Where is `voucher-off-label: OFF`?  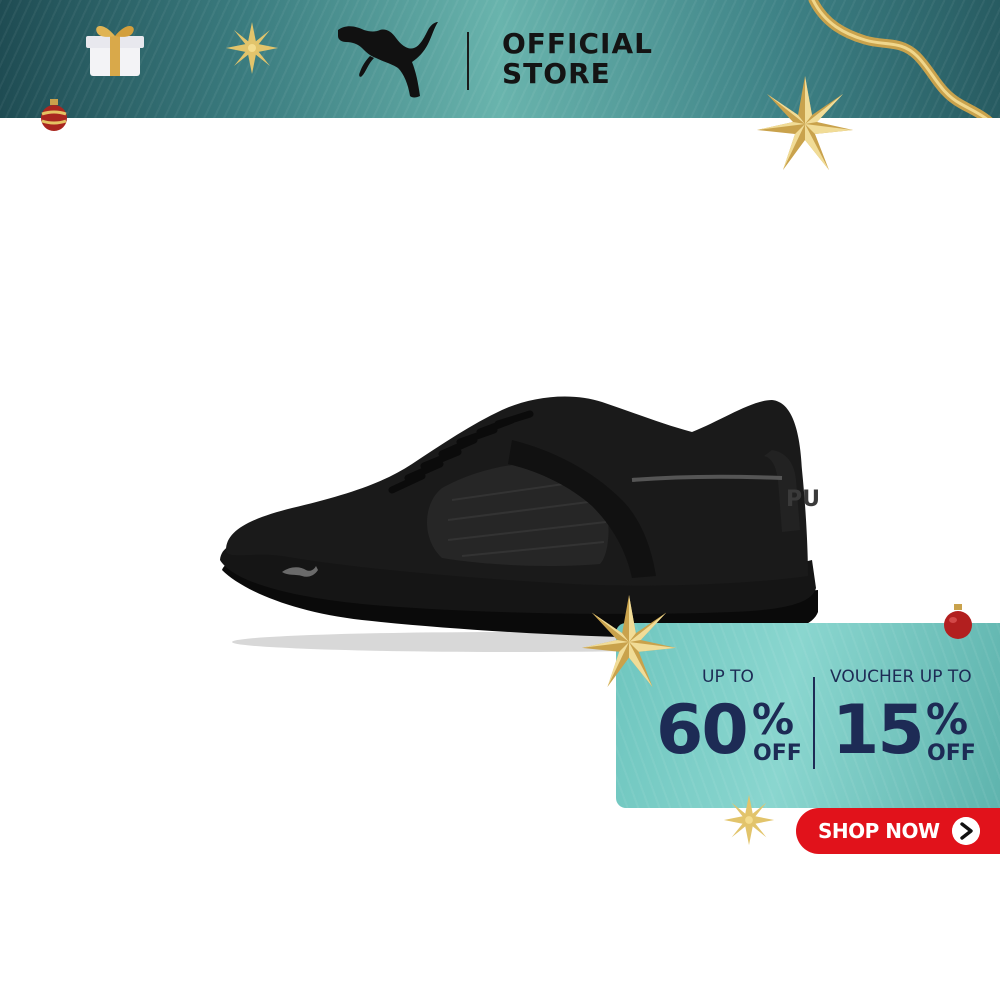
voucher-off-label: OFF is located at coordinates (951, 753).